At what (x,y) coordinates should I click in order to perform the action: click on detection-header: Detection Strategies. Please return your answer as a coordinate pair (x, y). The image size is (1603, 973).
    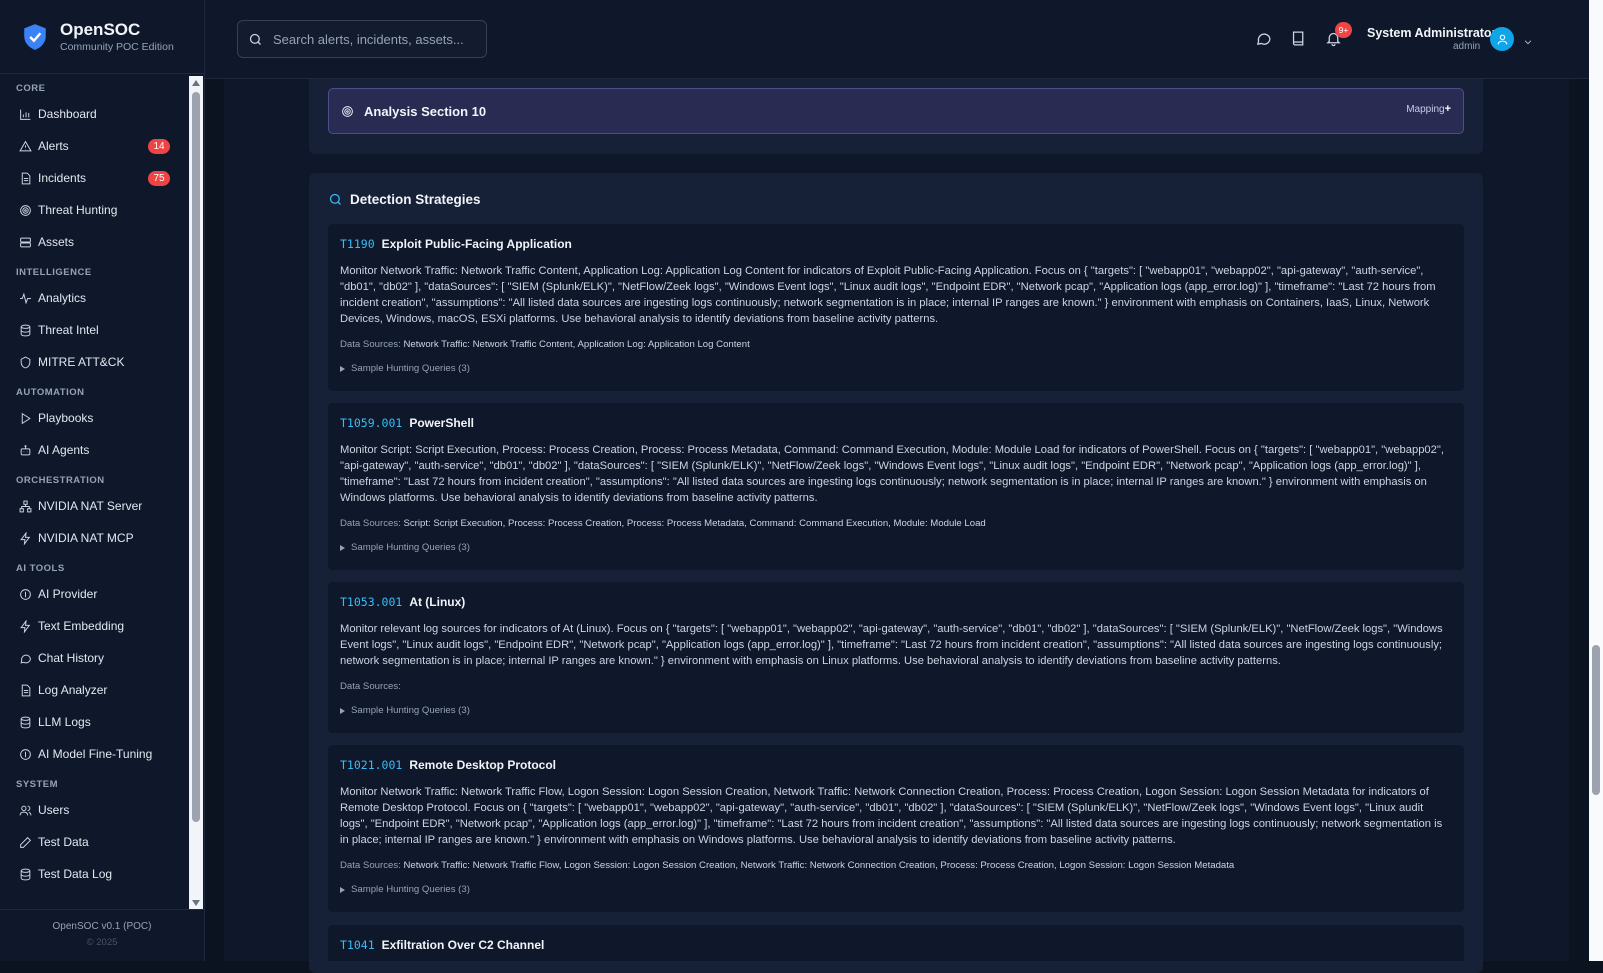
    Looking at the image, I should click on (404, 199).